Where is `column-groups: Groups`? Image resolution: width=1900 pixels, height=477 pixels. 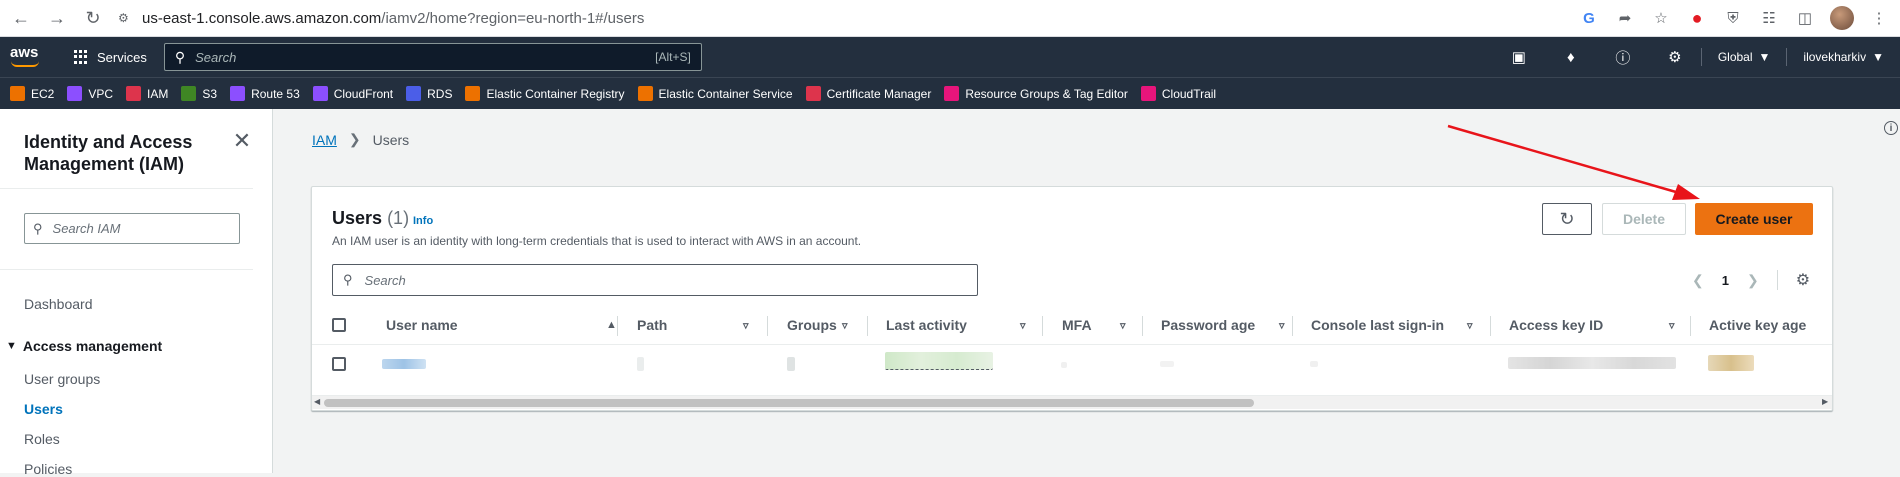
column-groups: Groups is located at coordinates (814, 325).